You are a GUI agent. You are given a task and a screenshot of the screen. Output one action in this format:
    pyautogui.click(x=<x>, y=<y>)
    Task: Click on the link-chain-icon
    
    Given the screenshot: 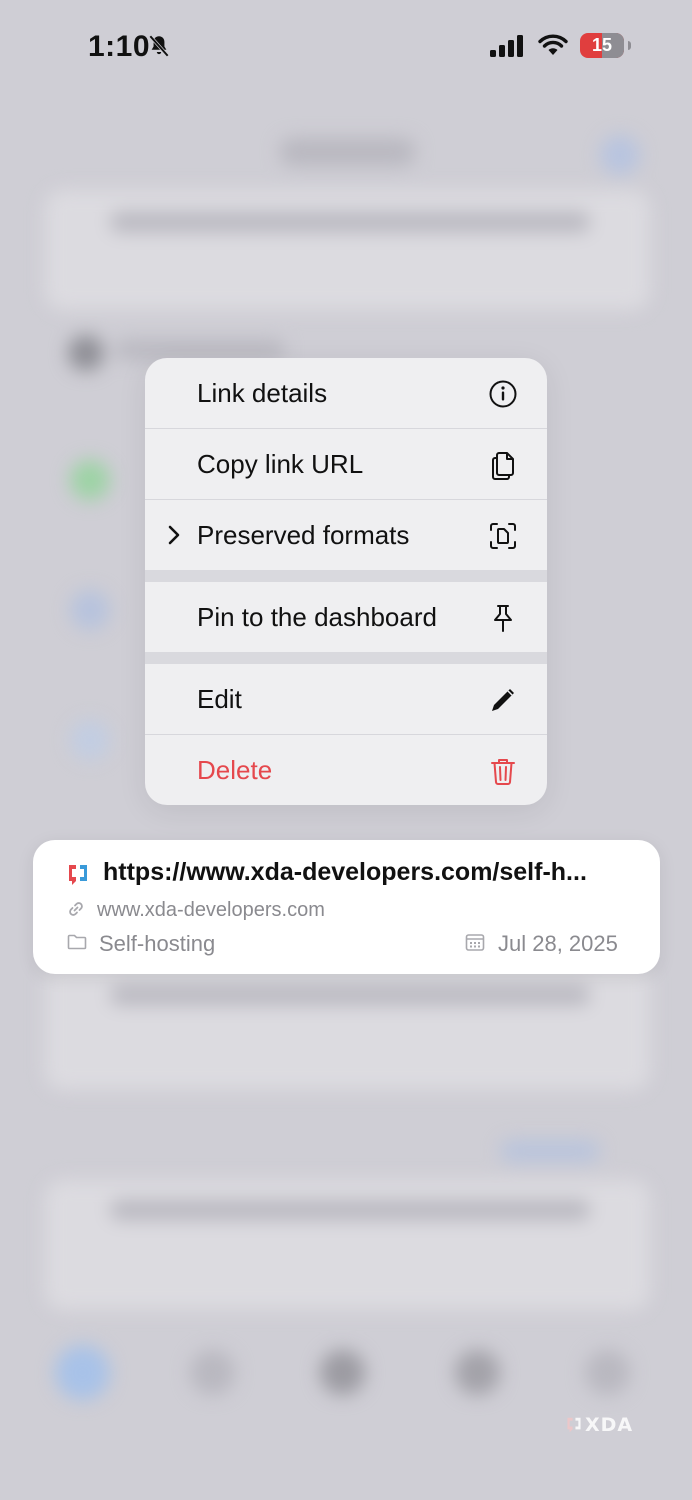 What is the action you would take?
    pyautogui.click(x=76, y=909)
    